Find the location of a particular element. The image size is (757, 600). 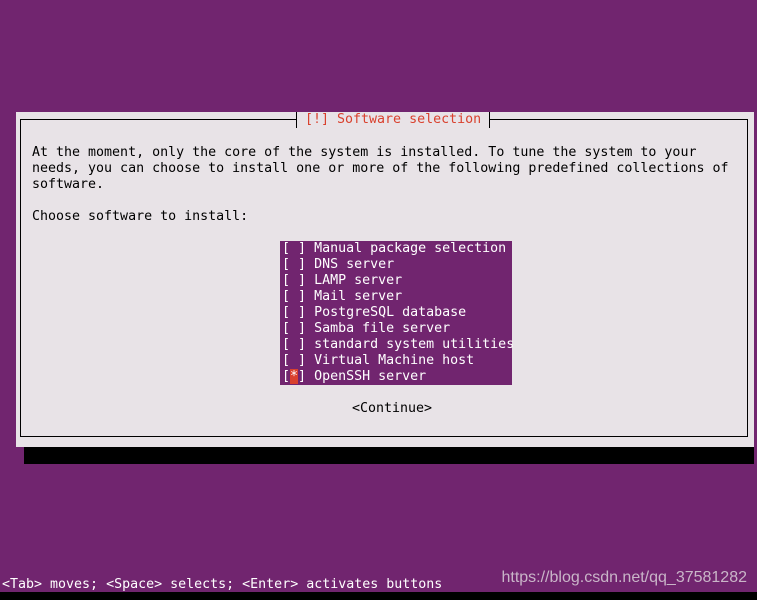

checkbox: [*] is located at coordinates (294, 376).